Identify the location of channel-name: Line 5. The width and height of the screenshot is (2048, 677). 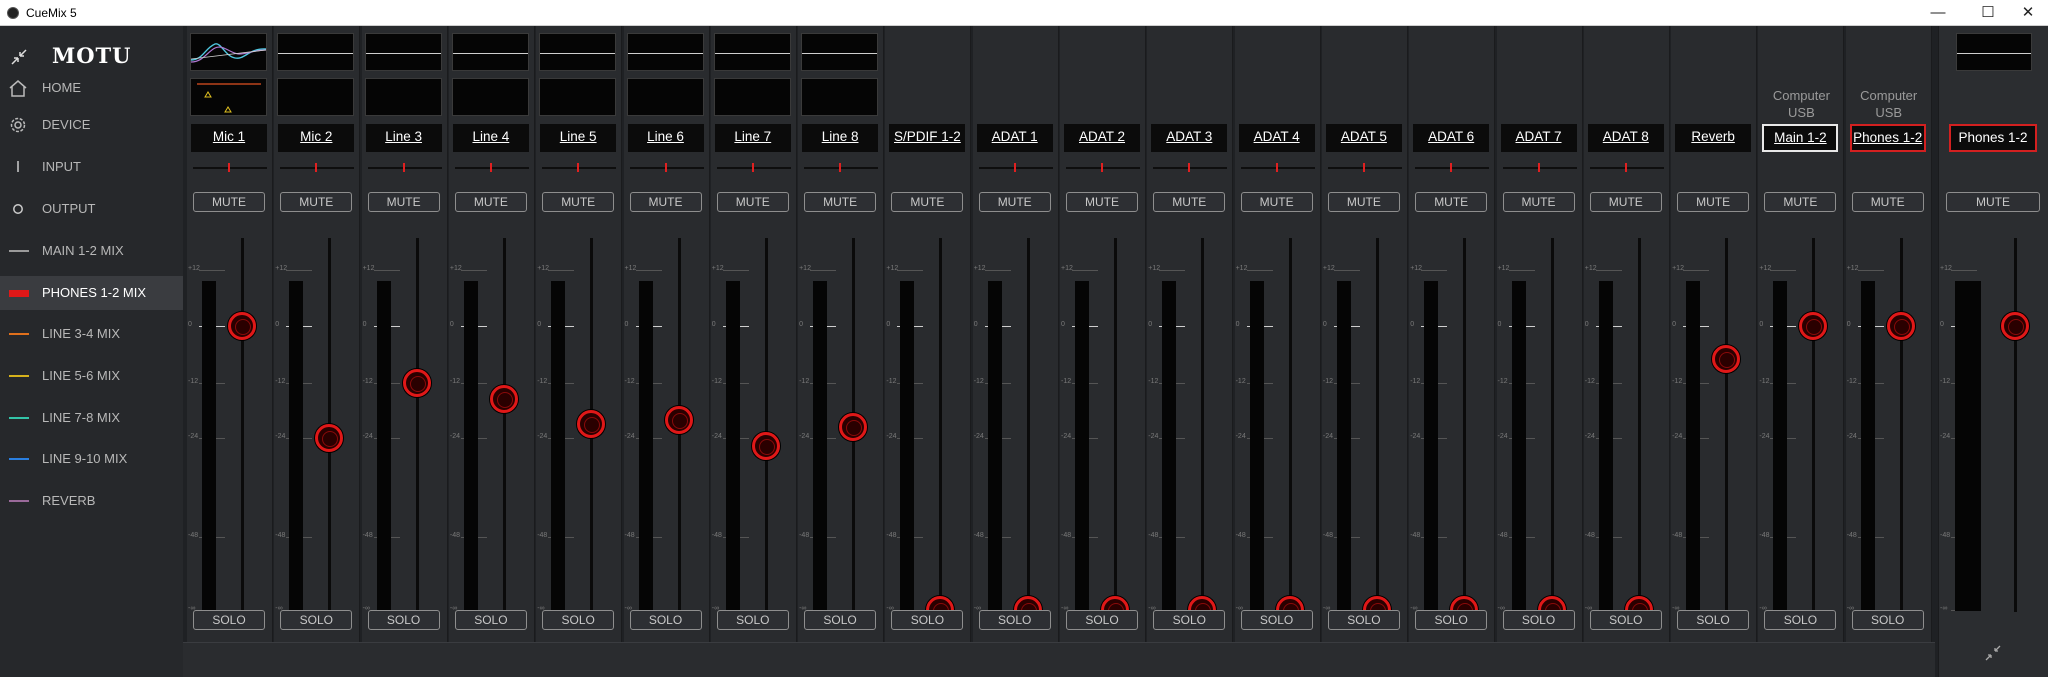
(578, 138).